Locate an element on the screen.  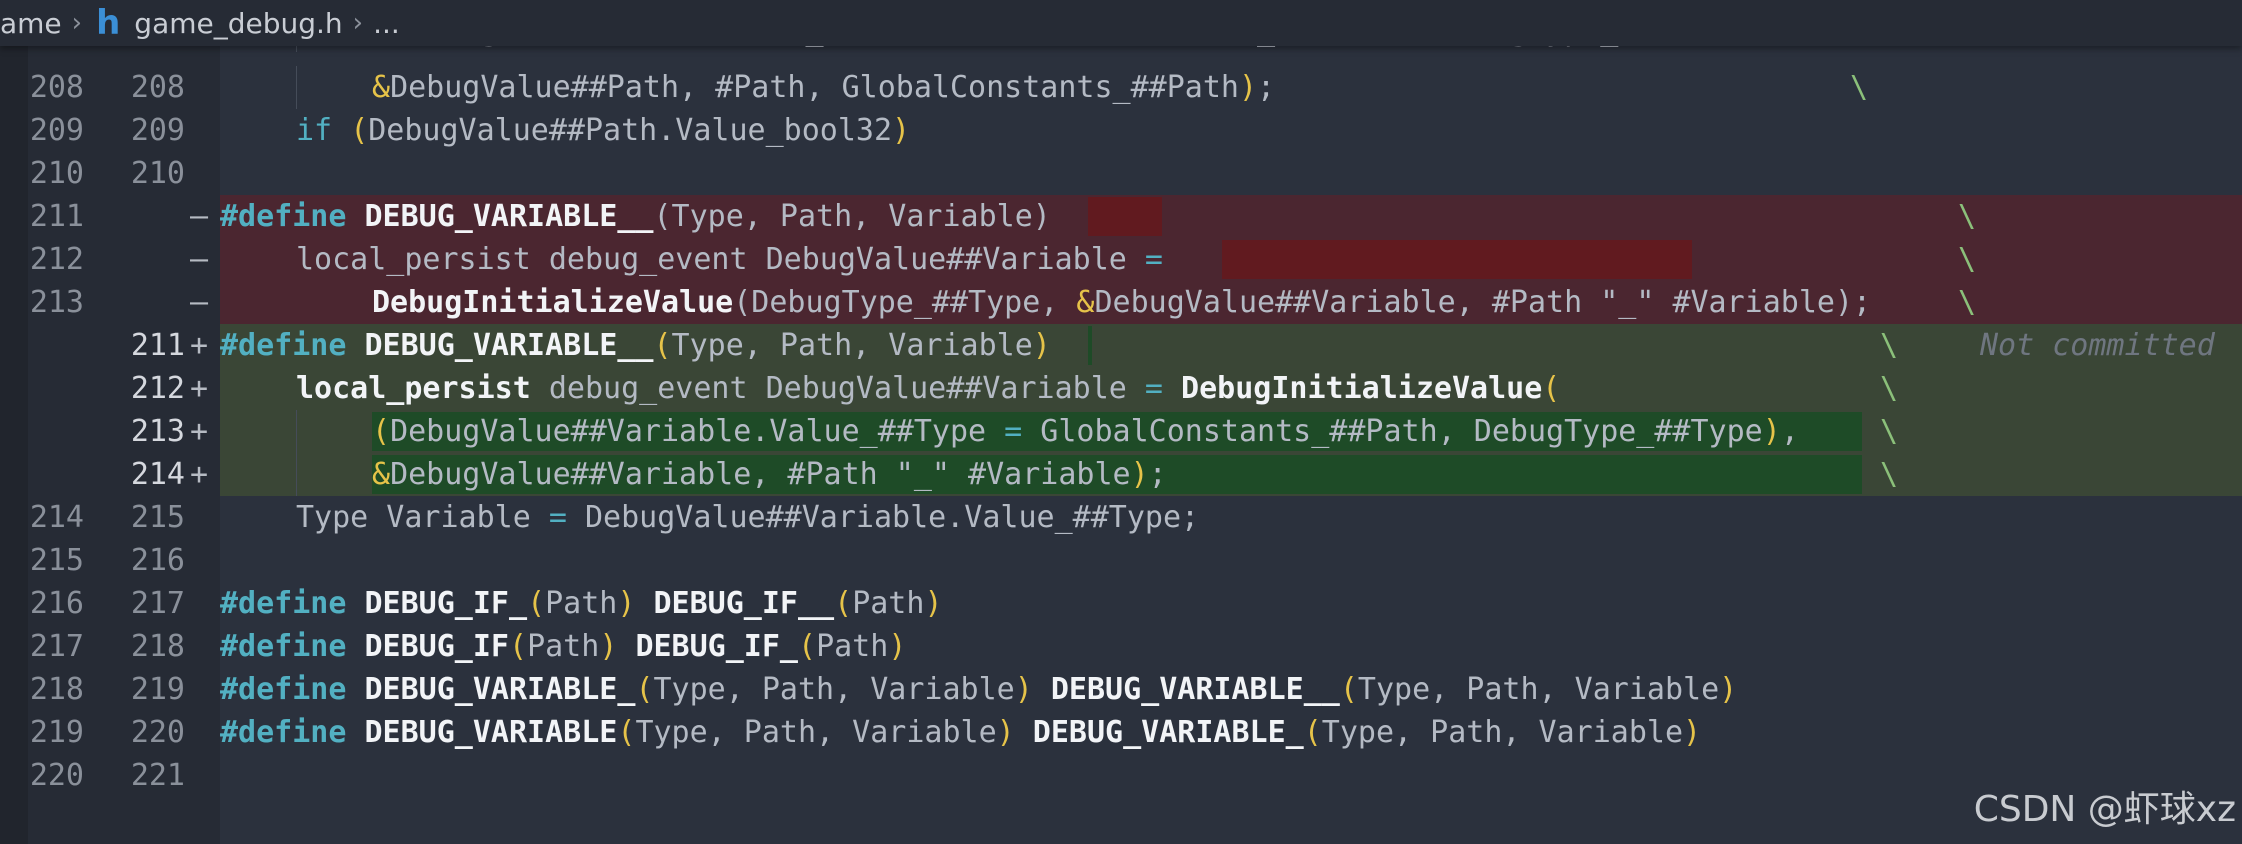
line-text: #define DEBUG_IF_(Path) DEBUG_IF__(Path) is located at coordinates (581, 603).